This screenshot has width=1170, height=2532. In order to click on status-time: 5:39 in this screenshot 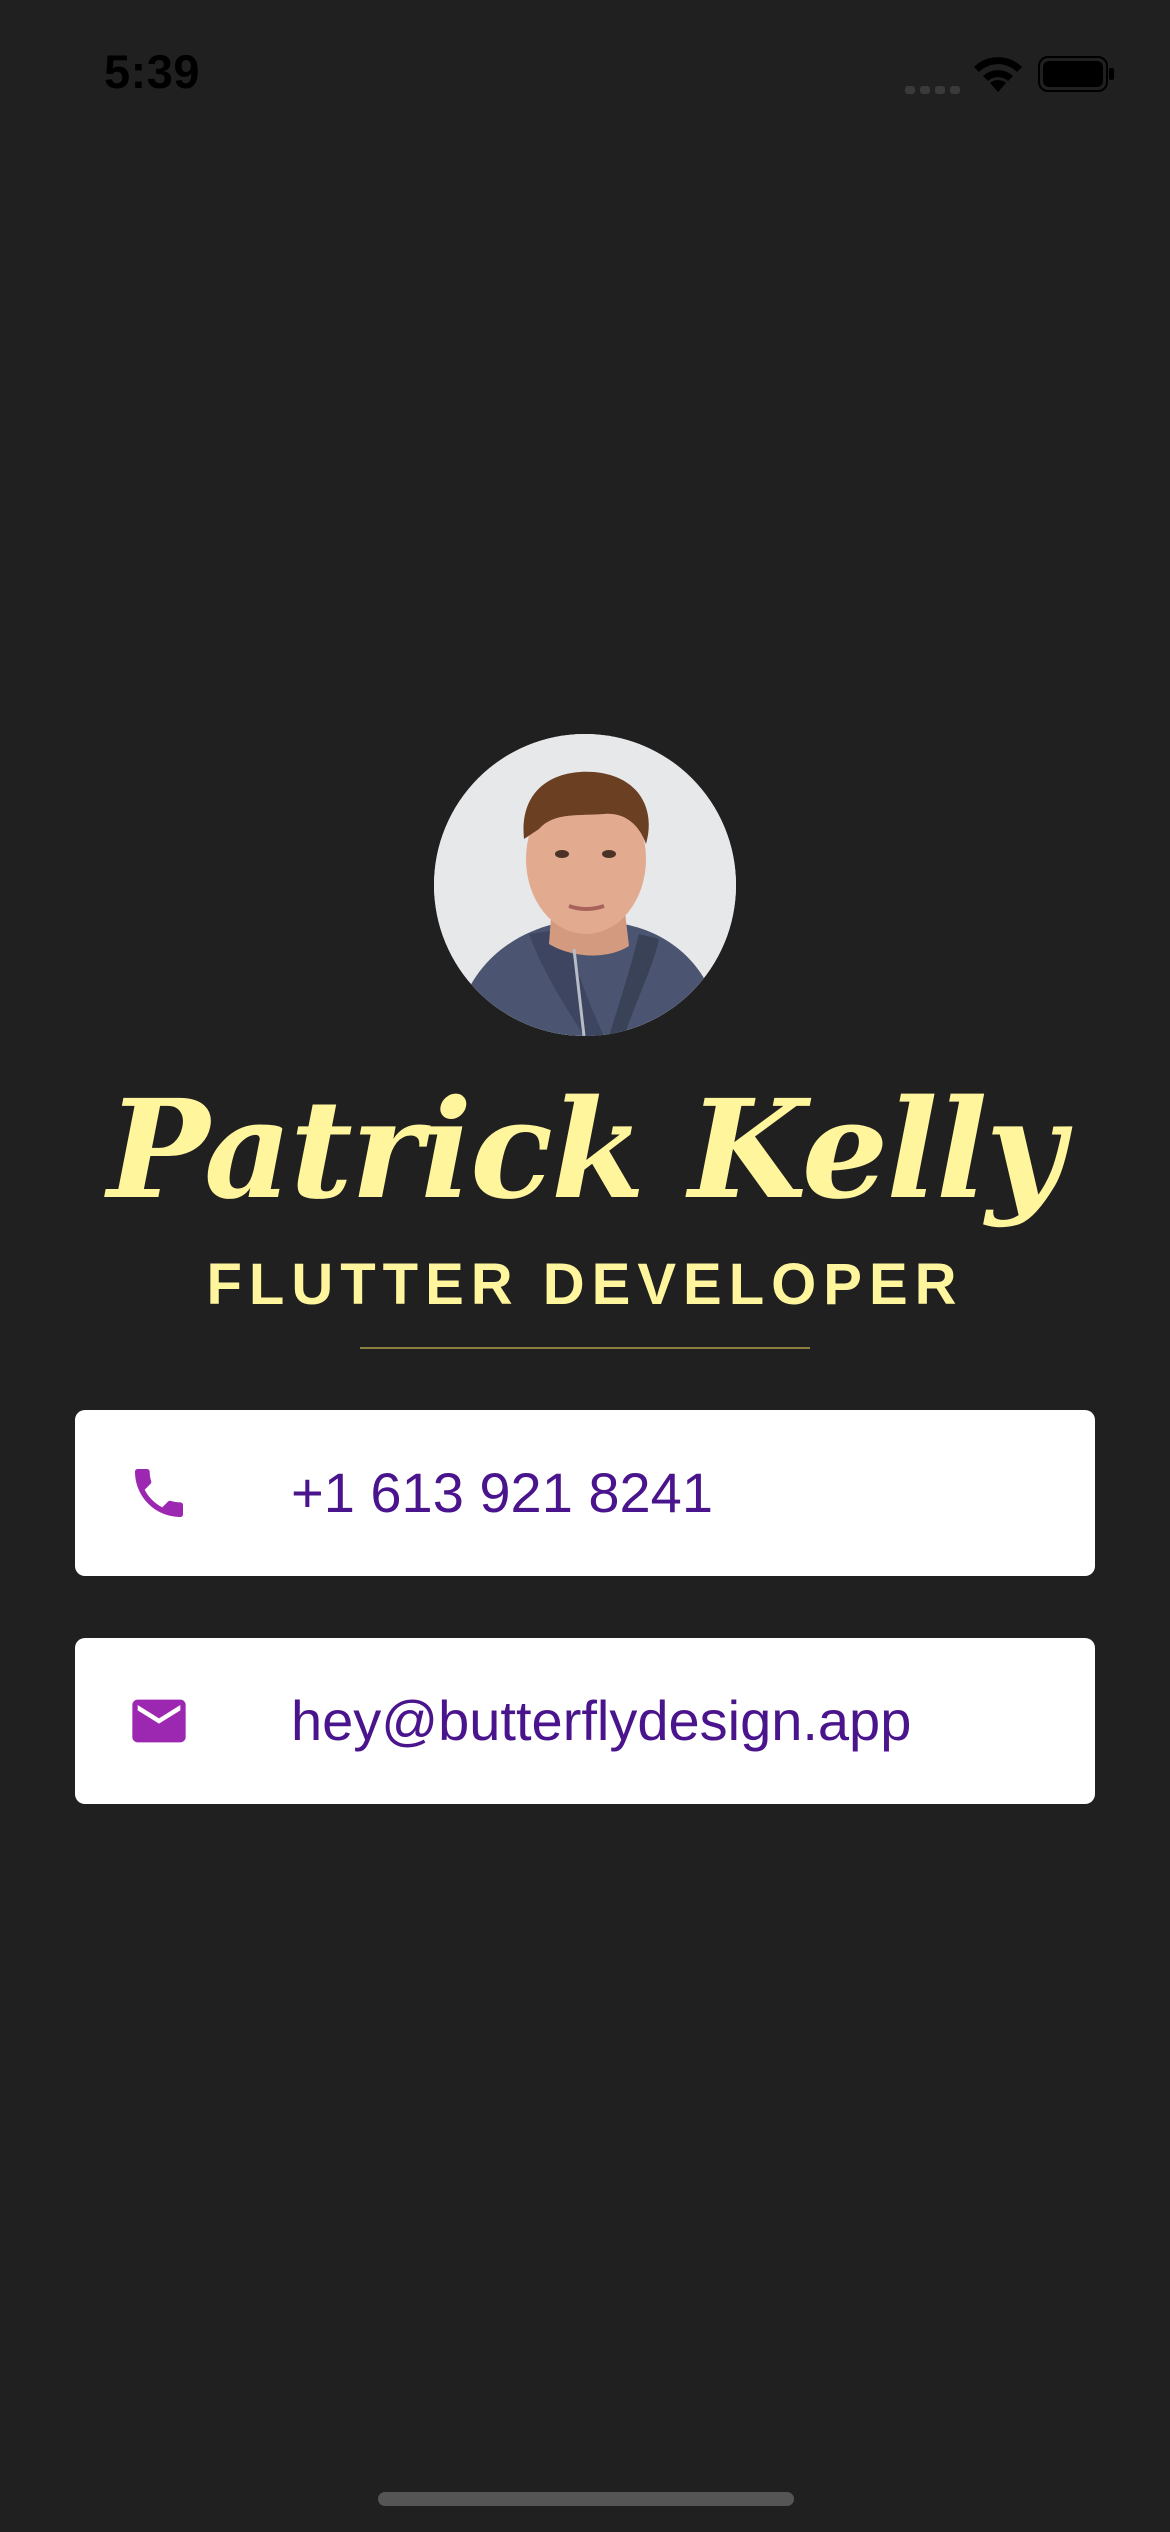, I will do `click(152, 71)`.